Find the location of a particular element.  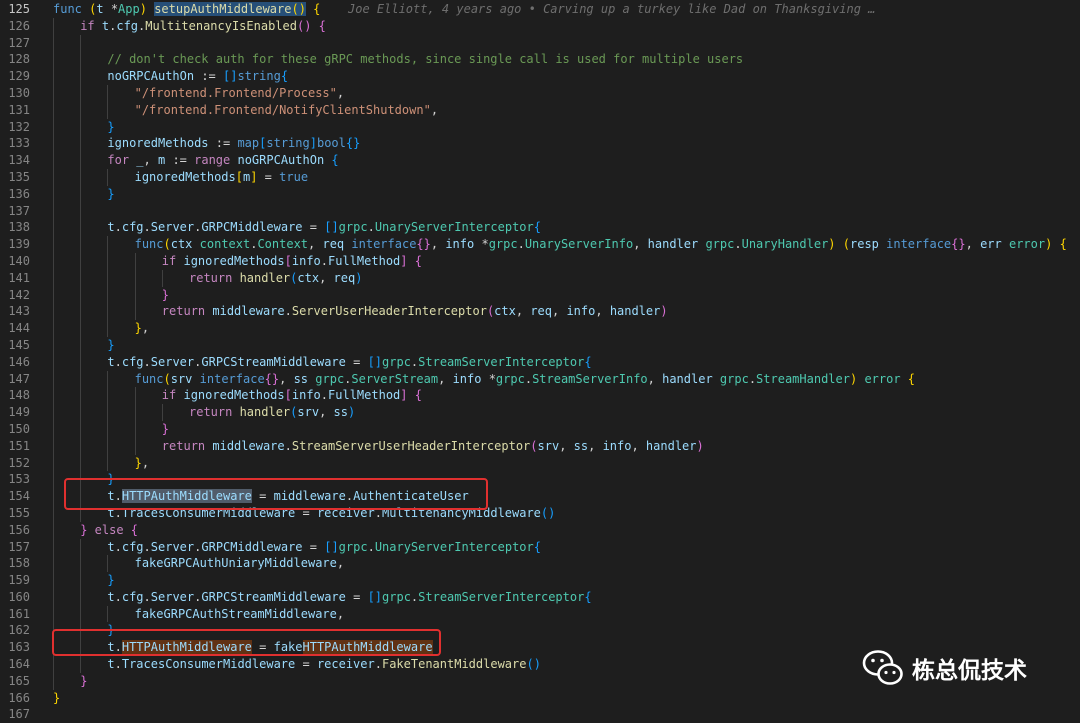

code-line: 148 if ignoredMethods[info.FullMethod] { is located at coordinates (540, 396).